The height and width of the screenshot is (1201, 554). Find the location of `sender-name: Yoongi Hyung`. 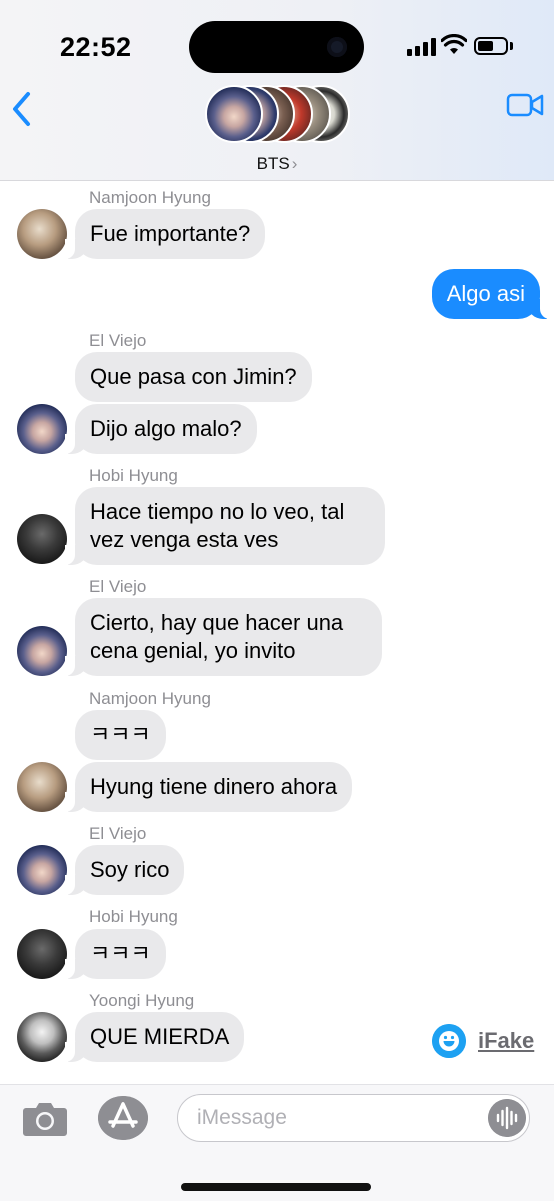

sender-name: Yoongi Hyung is located at coordinates (142, 1000).